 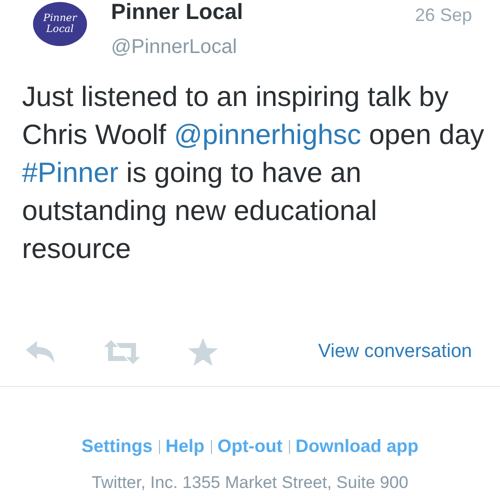 What do you see at coordinates (70, 172) in the screenshot?
I see `hashtag-link: #Pinner` at bounding box center [70, 172].